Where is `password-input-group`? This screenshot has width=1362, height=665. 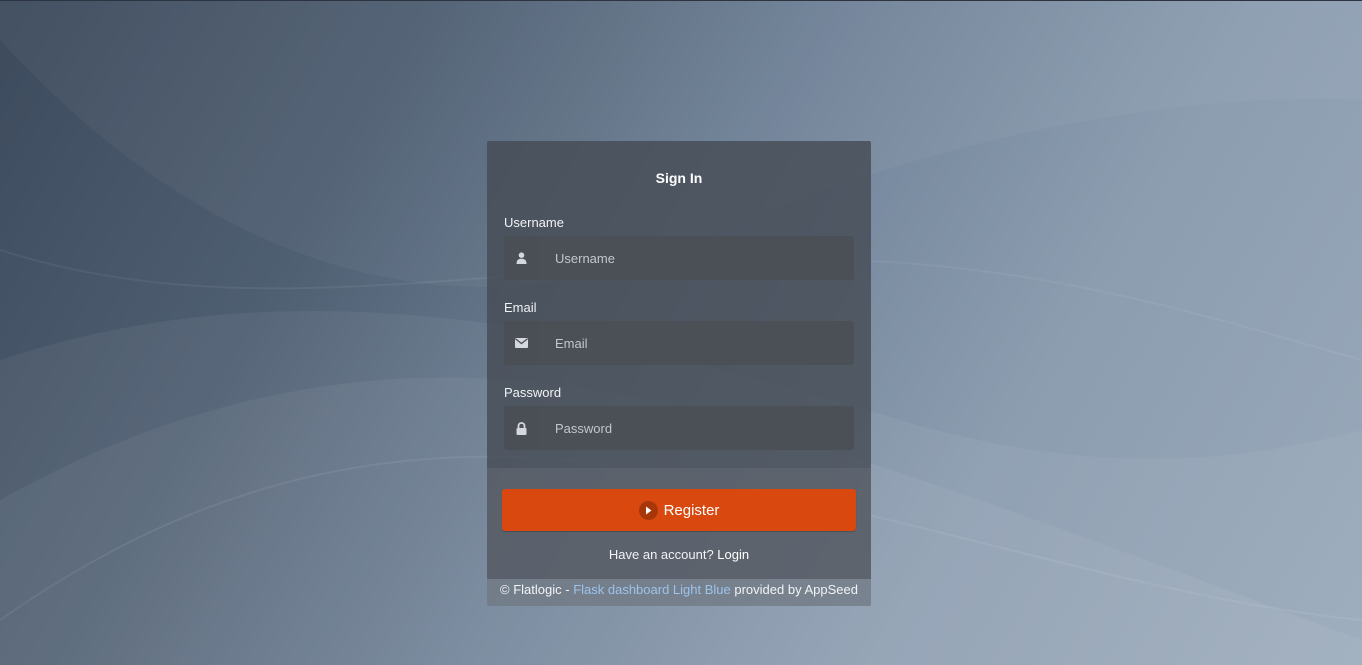 password-input-group is located at coordinates (679, 428).